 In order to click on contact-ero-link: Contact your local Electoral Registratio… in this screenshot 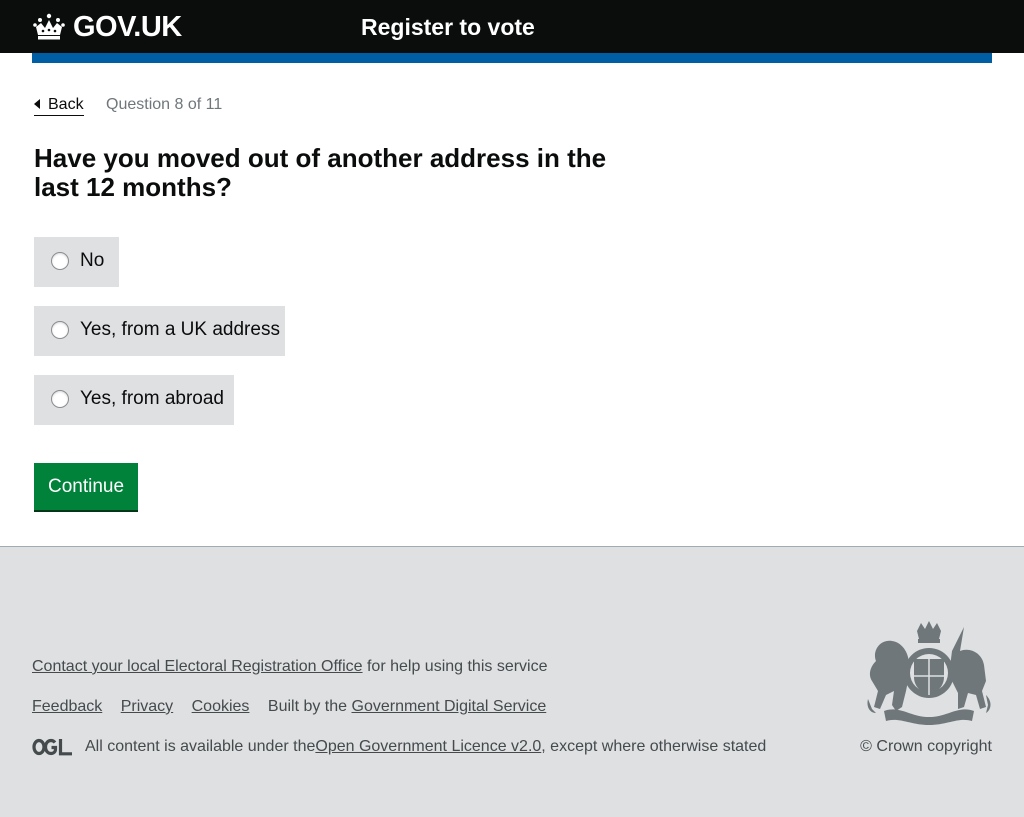, I will do `click(197, 666)`.